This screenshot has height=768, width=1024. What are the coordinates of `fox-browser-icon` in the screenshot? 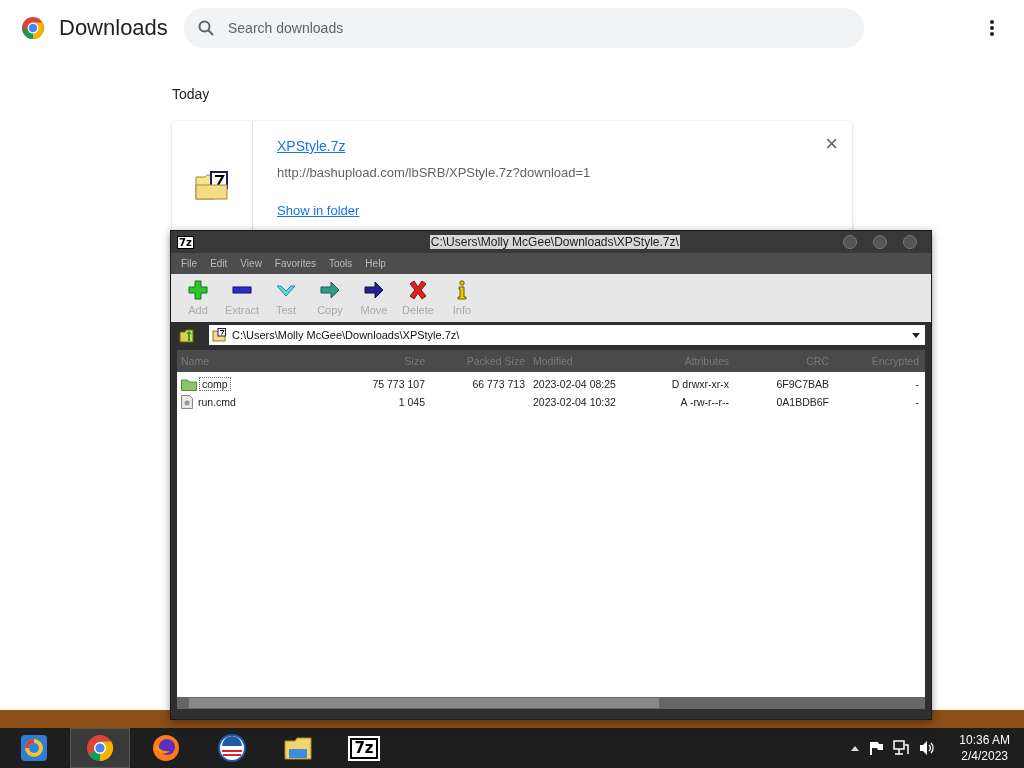 It's located at (166, 748).